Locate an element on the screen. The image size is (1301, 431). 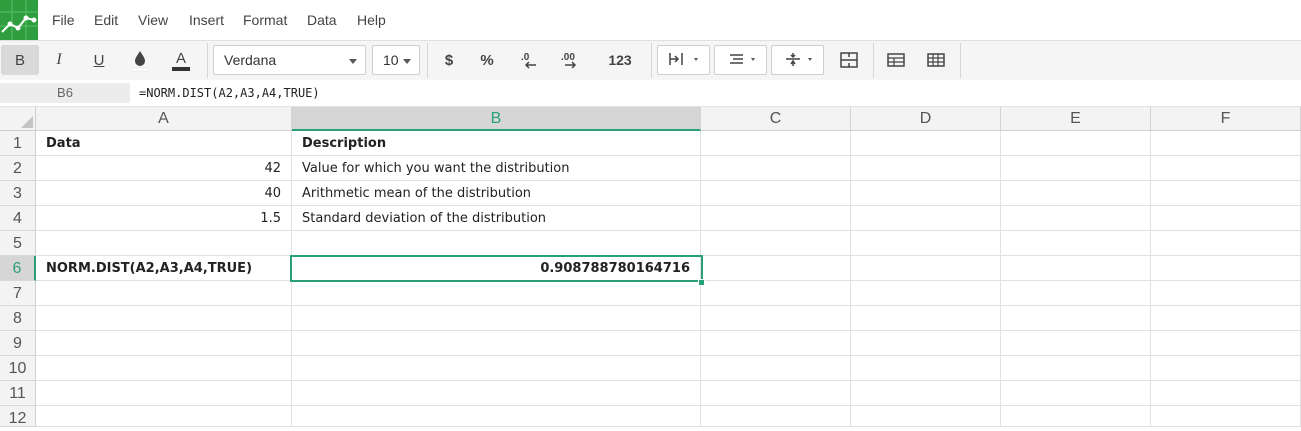
cell-a5 is located at coordinates (164, 243).